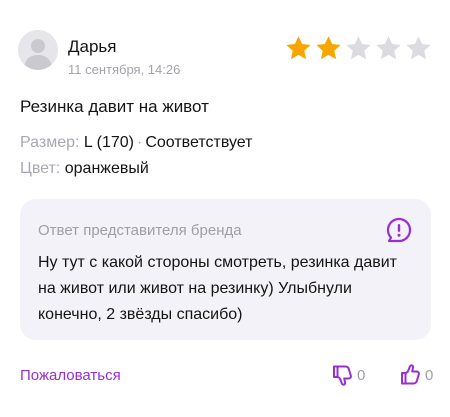  I want to click on rating-stars, so click(358, 48).